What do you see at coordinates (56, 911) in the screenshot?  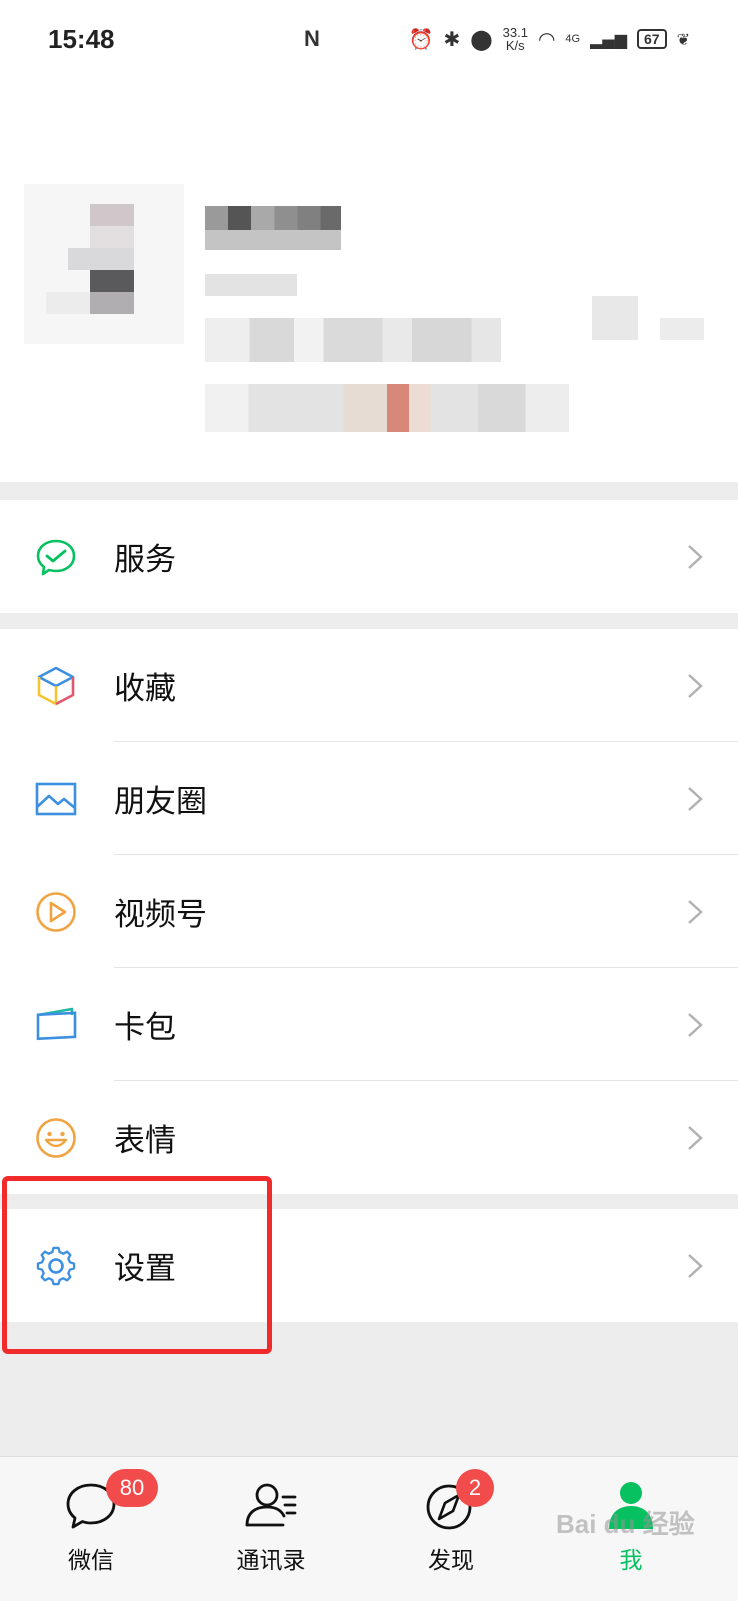 I see `channels-play-icon` at bounding box center [56, 911].